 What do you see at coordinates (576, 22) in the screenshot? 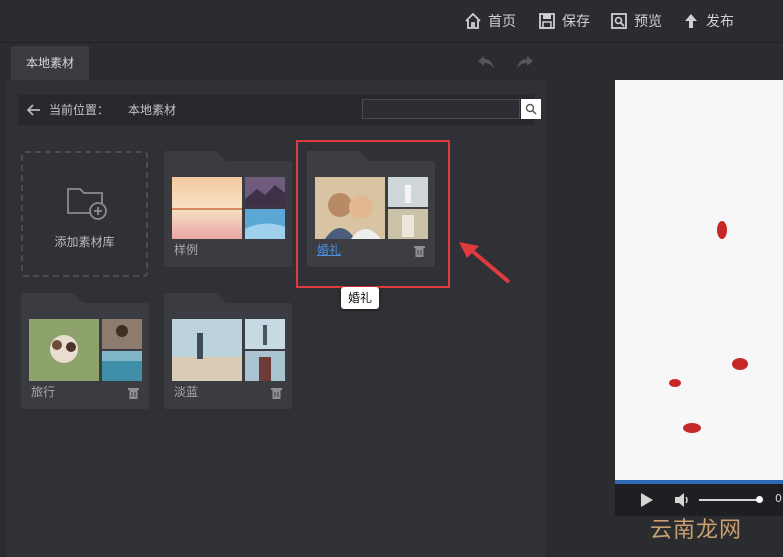
I see `save-label: 保存` at bounding box center [576, 22].